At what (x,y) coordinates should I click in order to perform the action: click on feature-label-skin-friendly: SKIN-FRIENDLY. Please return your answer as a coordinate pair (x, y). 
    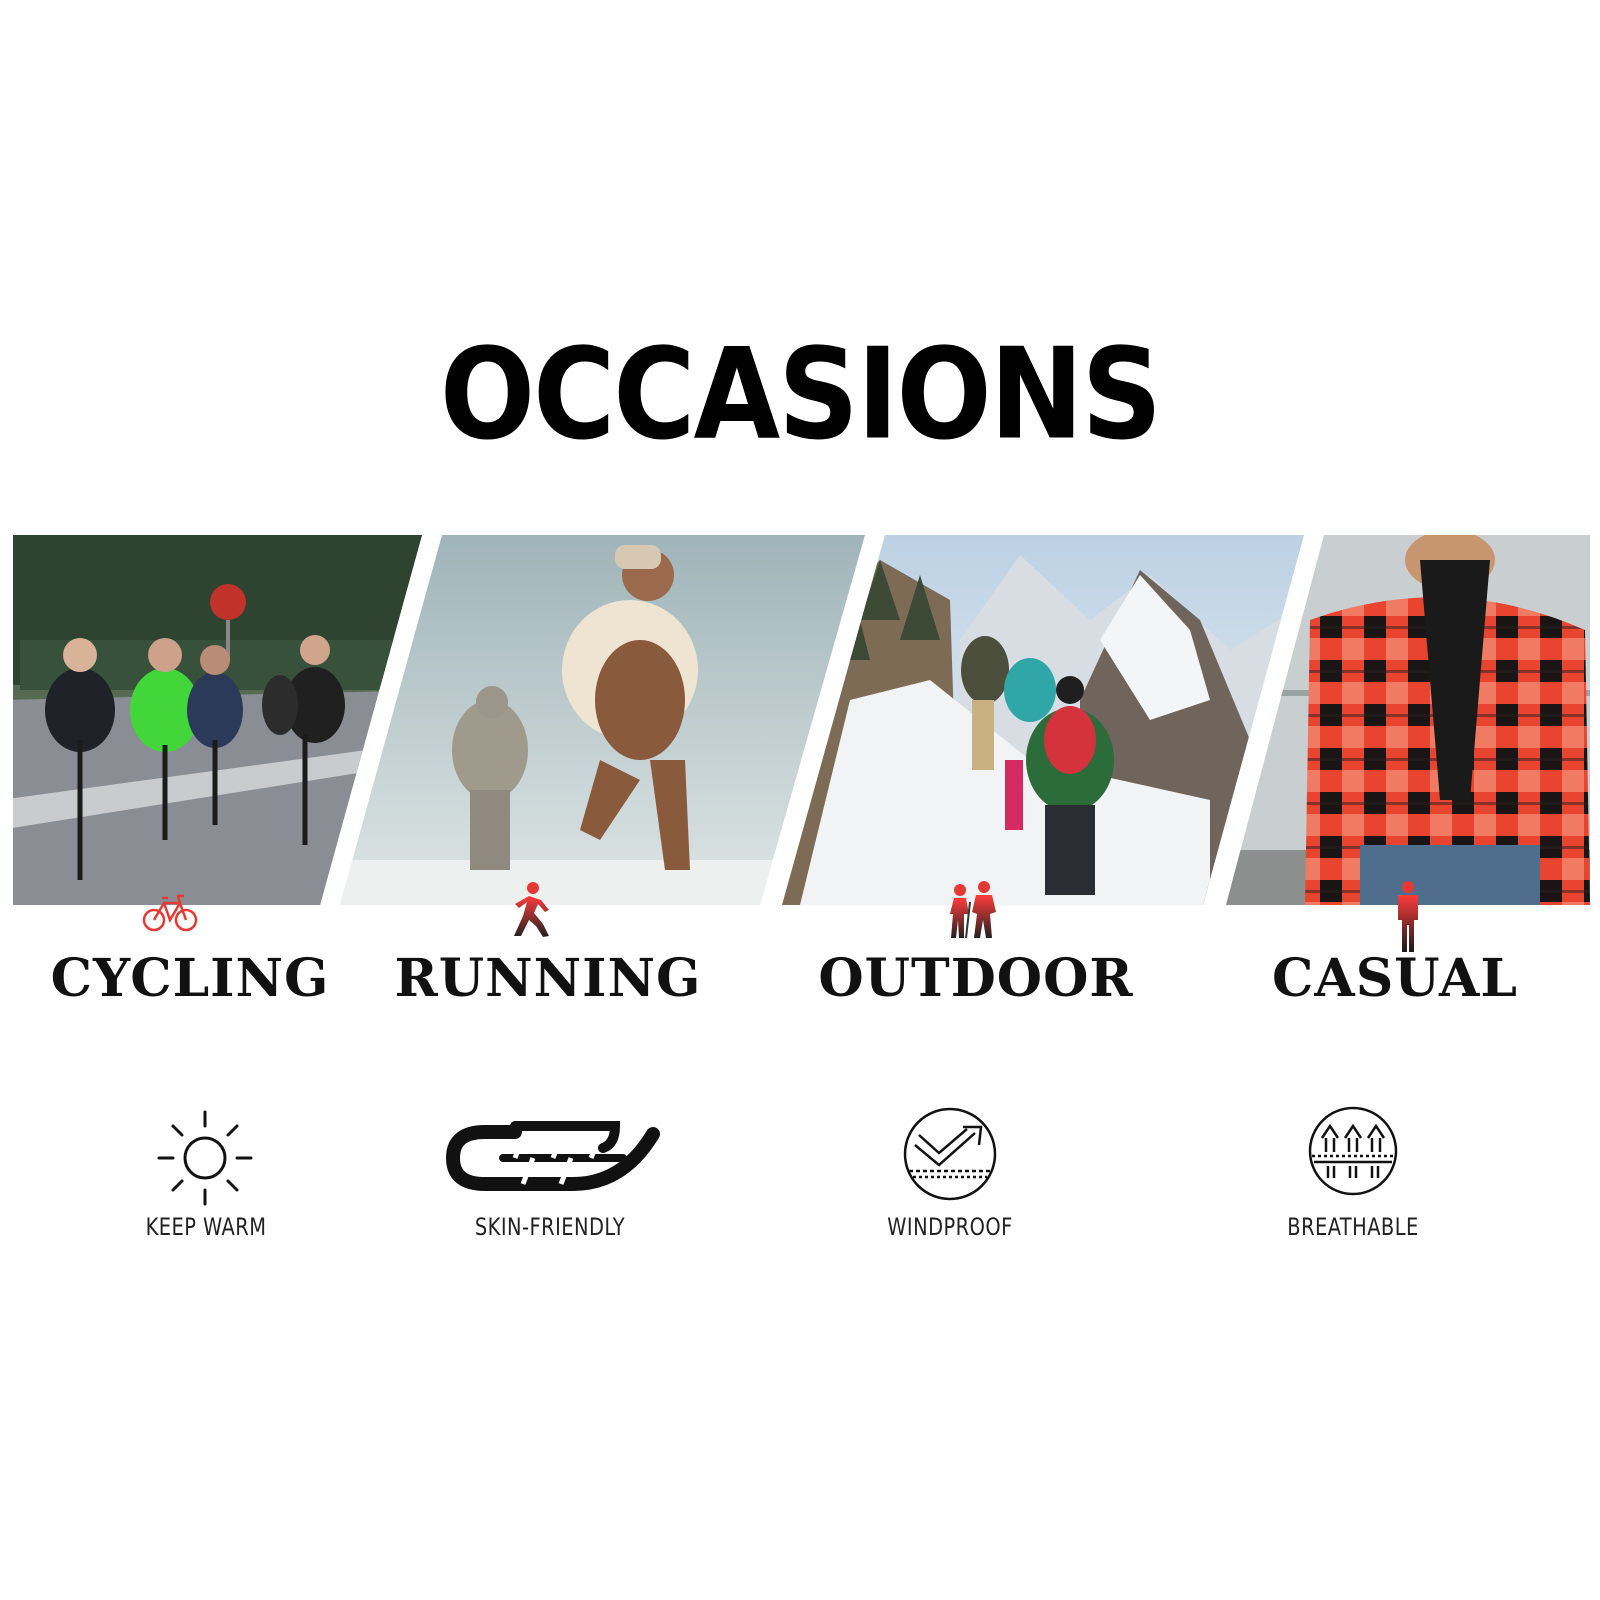
    Looking at the image, I should click on (550, 1227).